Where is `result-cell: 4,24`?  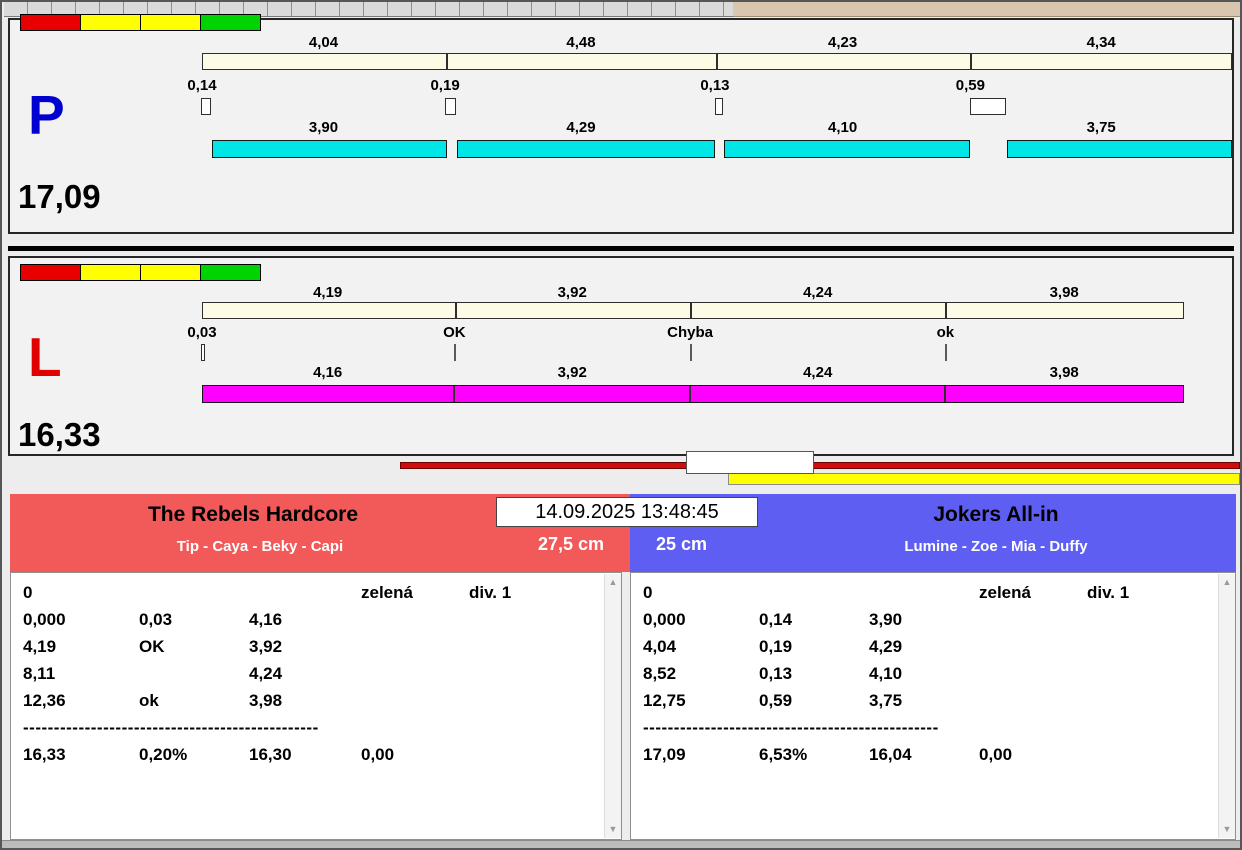 result-cell: 4,24 is located at coordinates (266, 673).